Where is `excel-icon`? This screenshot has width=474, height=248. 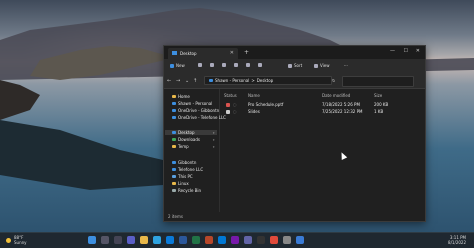
excel-icon is located at coordinates (196, 240).